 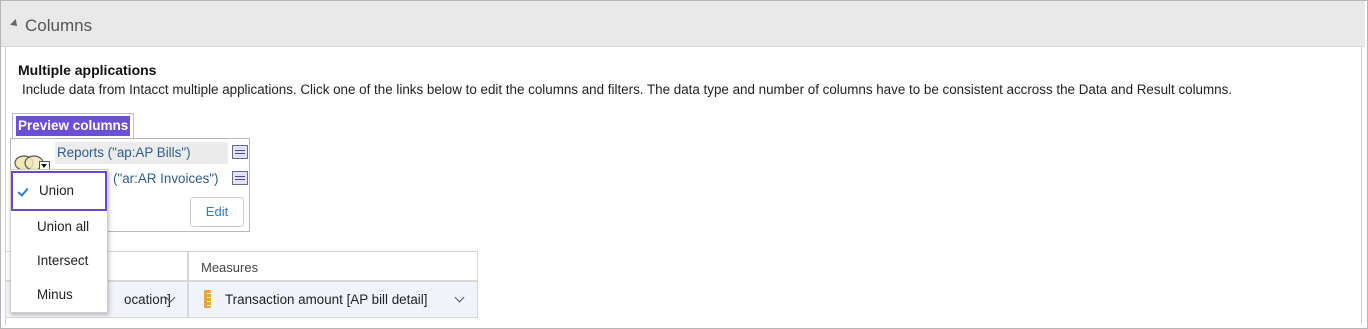 I want to click on set-operation-menu: Union Union all Intersect Minus, so click(x=59, y=241).